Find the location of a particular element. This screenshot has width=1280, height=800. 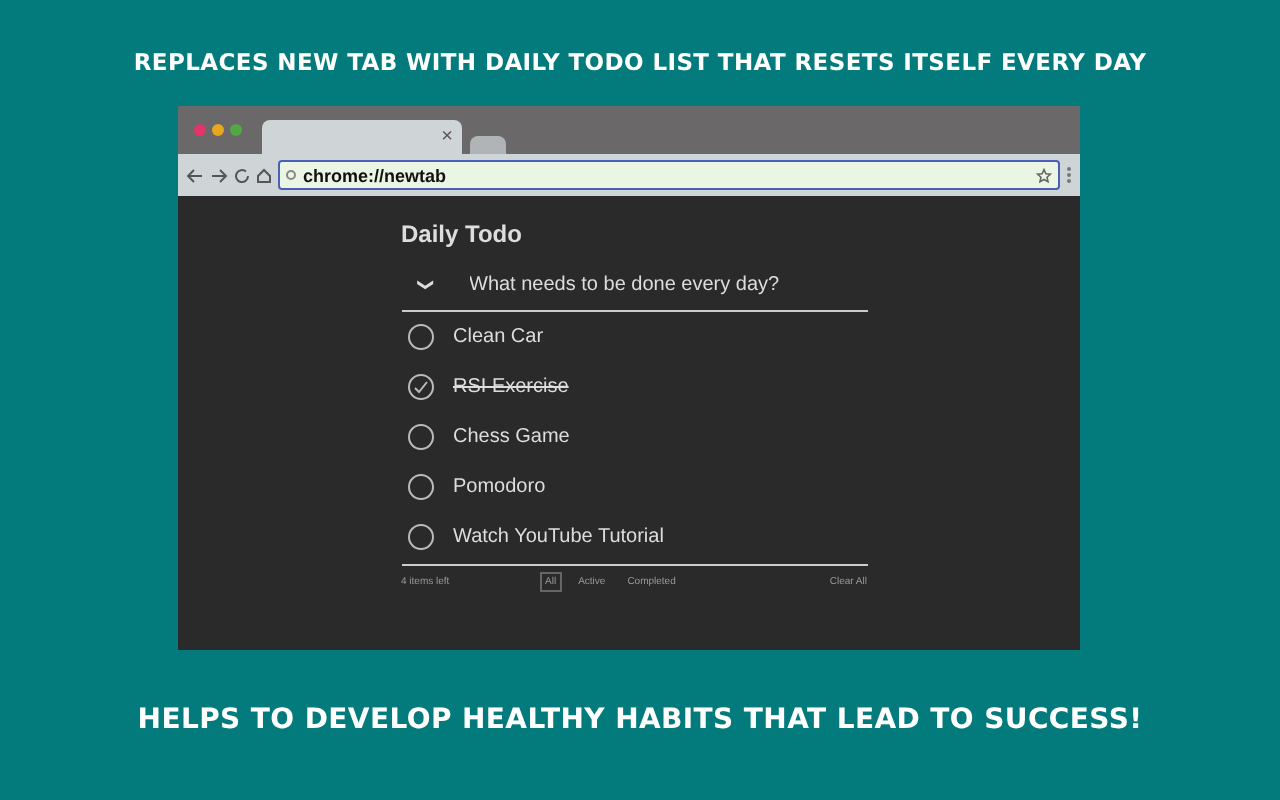

home-icon is located at coordinates (263, 175).